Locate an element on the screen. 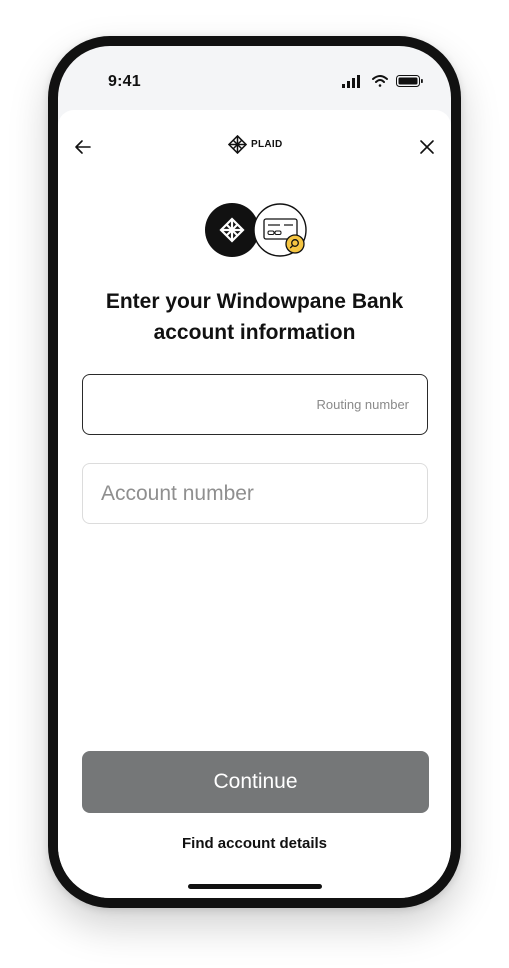 This screenshot has width=509, height=968. continue-button: Continue is located at coordinates (255, 782).